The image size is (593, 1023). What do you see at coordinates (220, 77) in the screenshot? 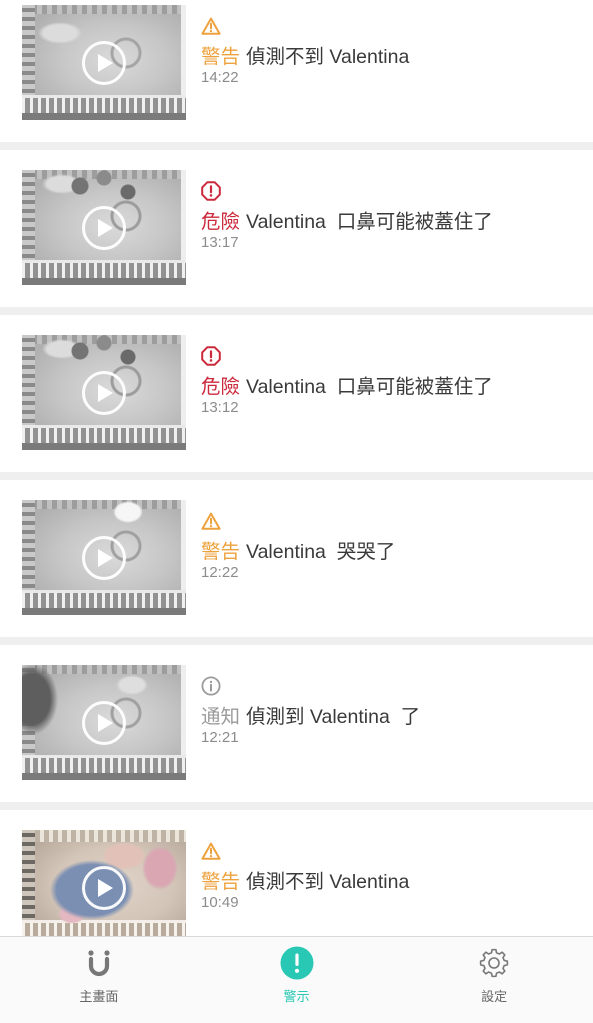
I see `alert-time: 14:22` at bounding box center [220, 77].